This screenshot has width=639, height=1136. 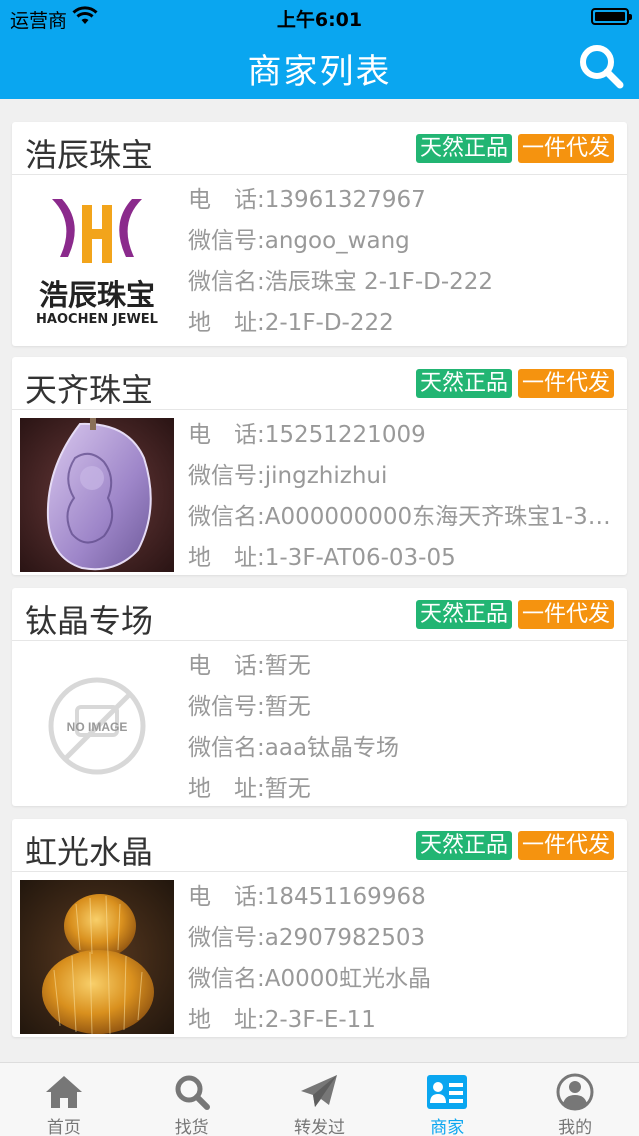 What do you see at coordinates (307, 435) in the screenshot?
I see `phone-row: 电 话:15251221009` at bounding box center [307, 435].